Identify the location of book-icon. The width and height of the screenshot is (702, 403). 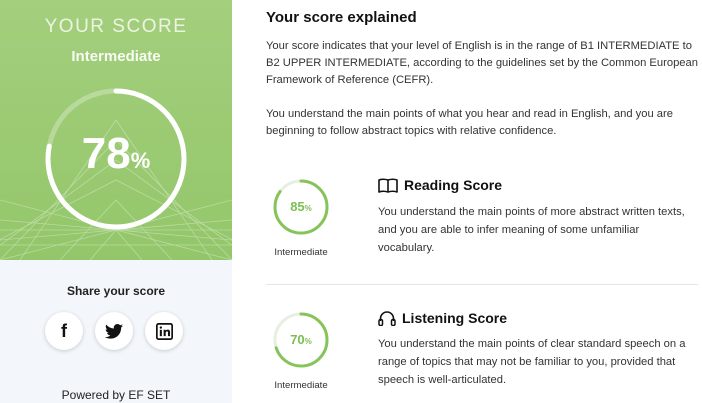
(388, 185).